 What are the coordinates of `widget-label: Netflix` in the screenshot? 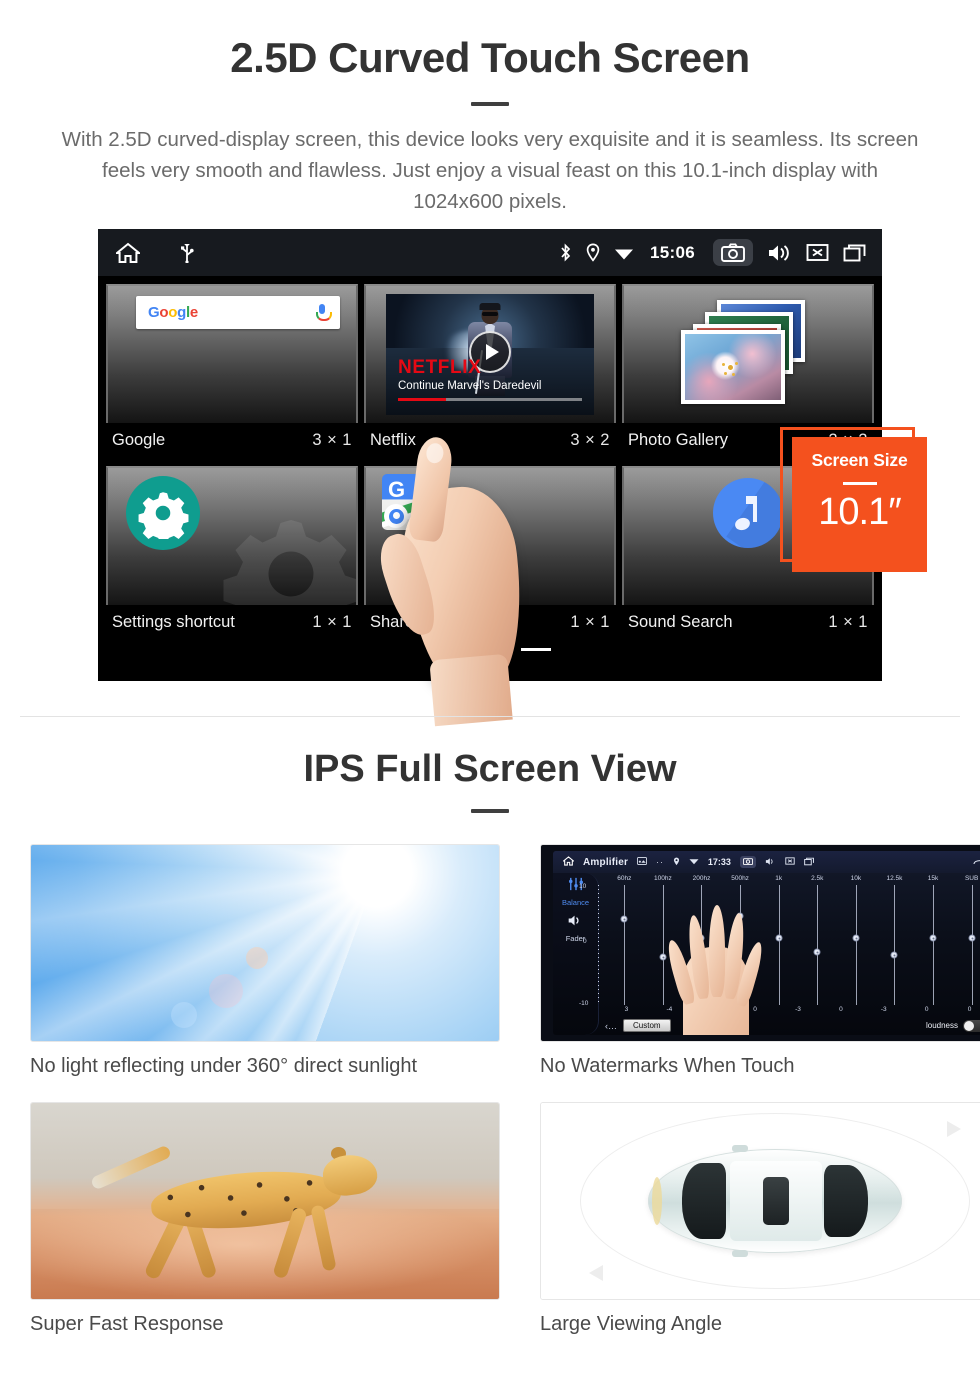 It's located at (393, 440).